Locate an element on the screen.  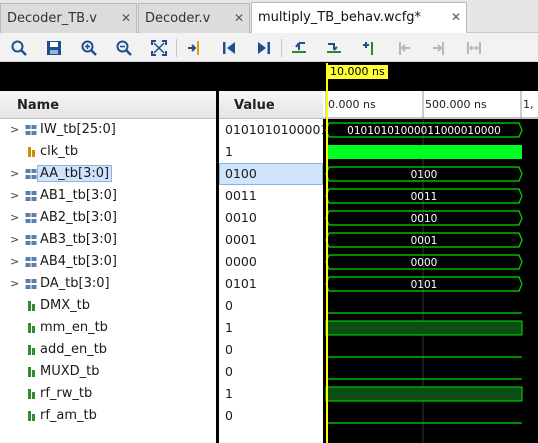
waveform-trace: 0101 is located at coordinates (424, 284).